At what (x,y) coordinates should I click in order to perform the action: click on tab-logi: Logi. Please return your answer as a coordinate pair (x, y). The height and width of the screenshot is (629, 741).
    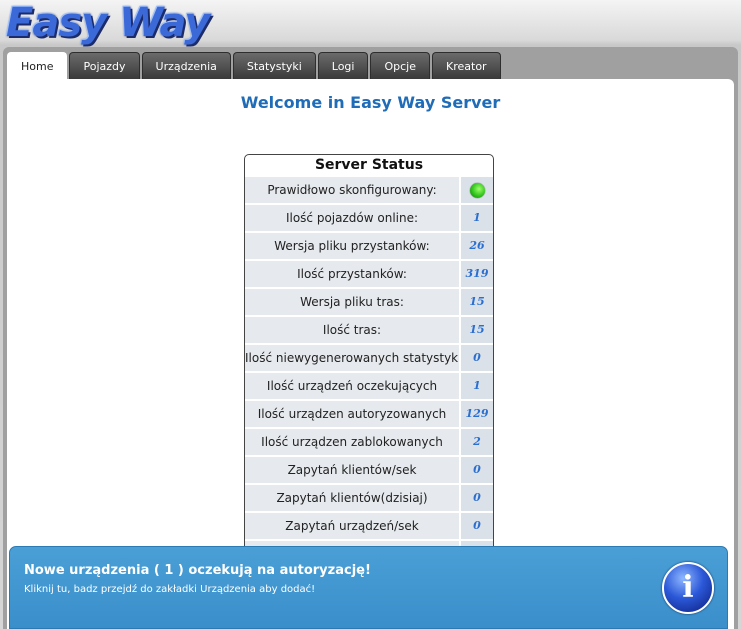
    Looking at the image, I should click on (343, 65).